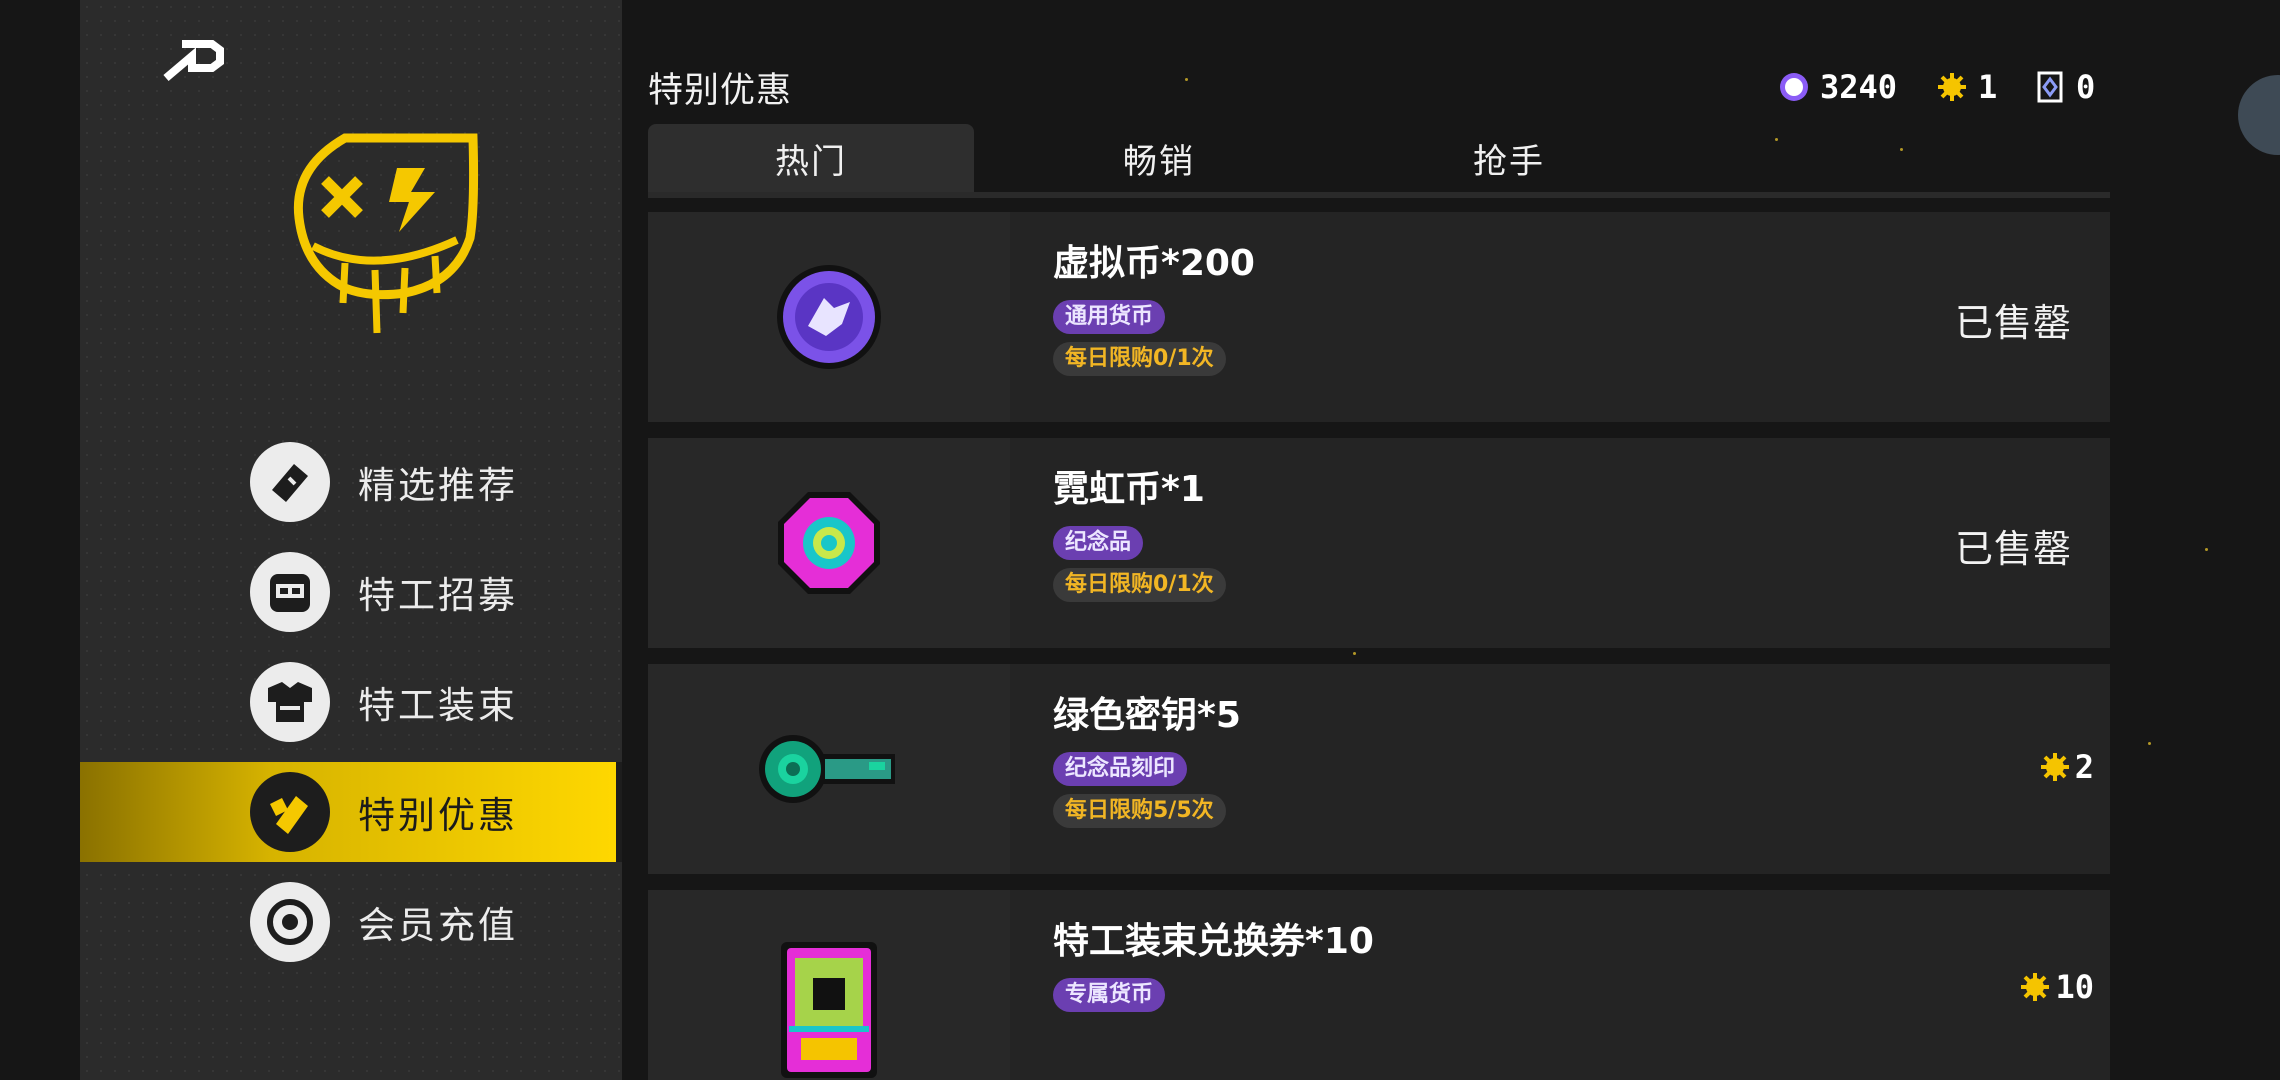 This screenshot has width=2280, height=1080. What do you see at coordinates (1988, 87) in the screenshot?
I see `currency-value: 1` at bounding box center [1988, 87].